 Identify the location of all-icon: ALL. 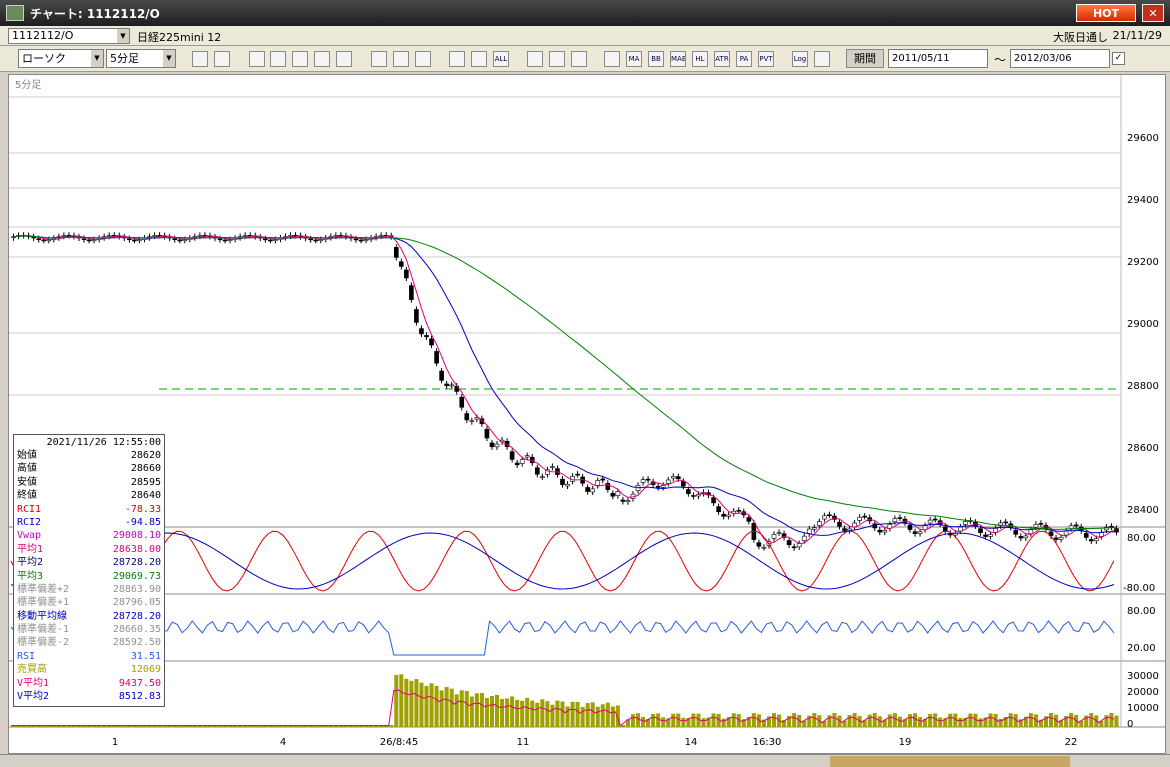
(501, 59).